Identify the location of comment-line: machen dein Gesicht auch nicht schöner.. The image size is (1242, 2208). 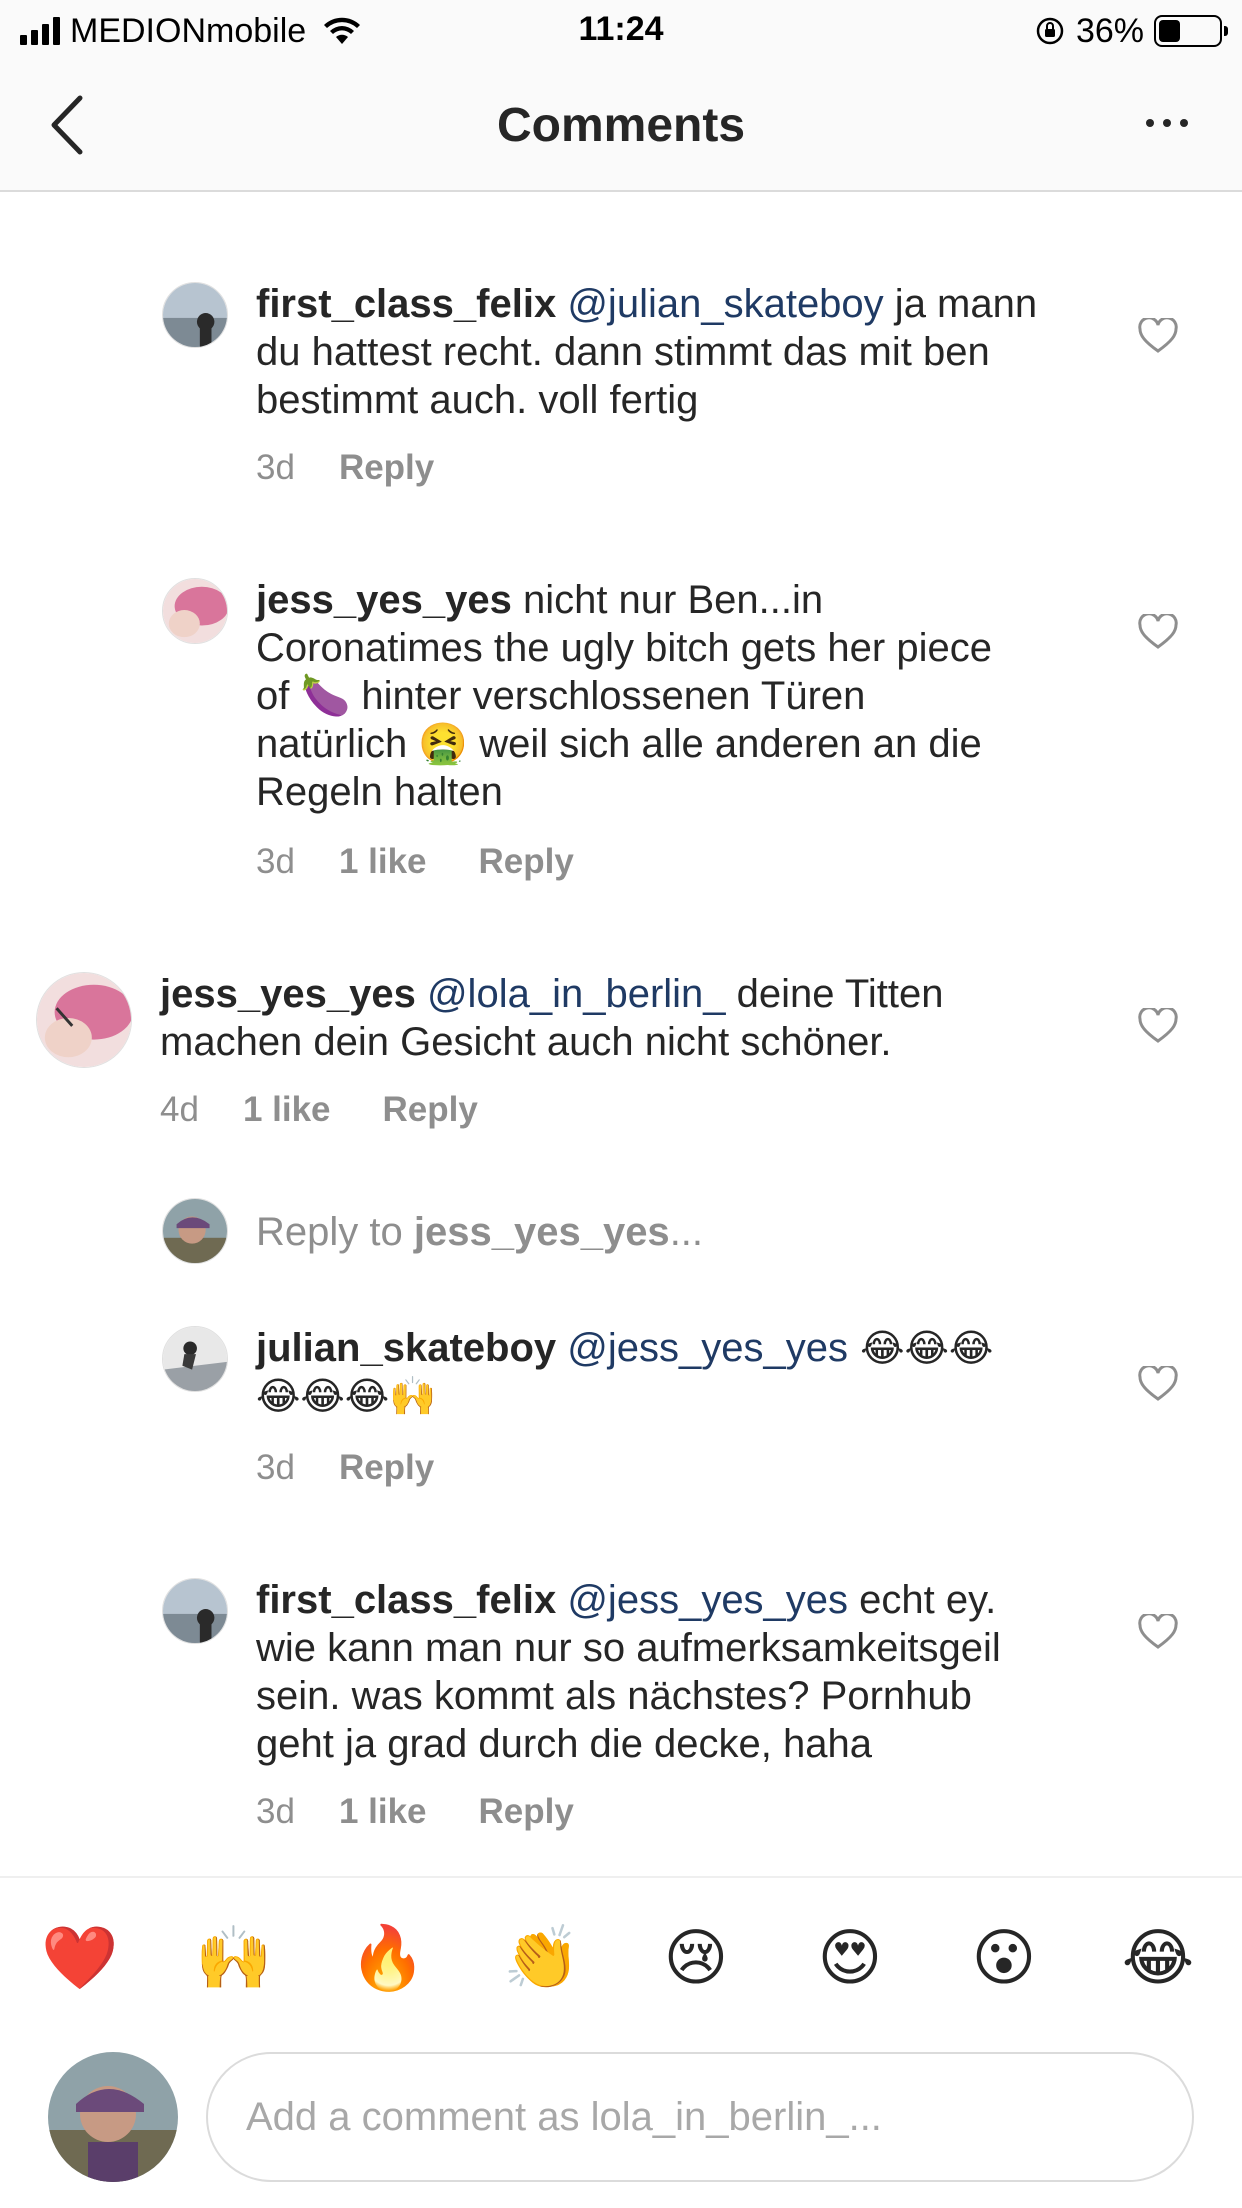
(526, 1042).